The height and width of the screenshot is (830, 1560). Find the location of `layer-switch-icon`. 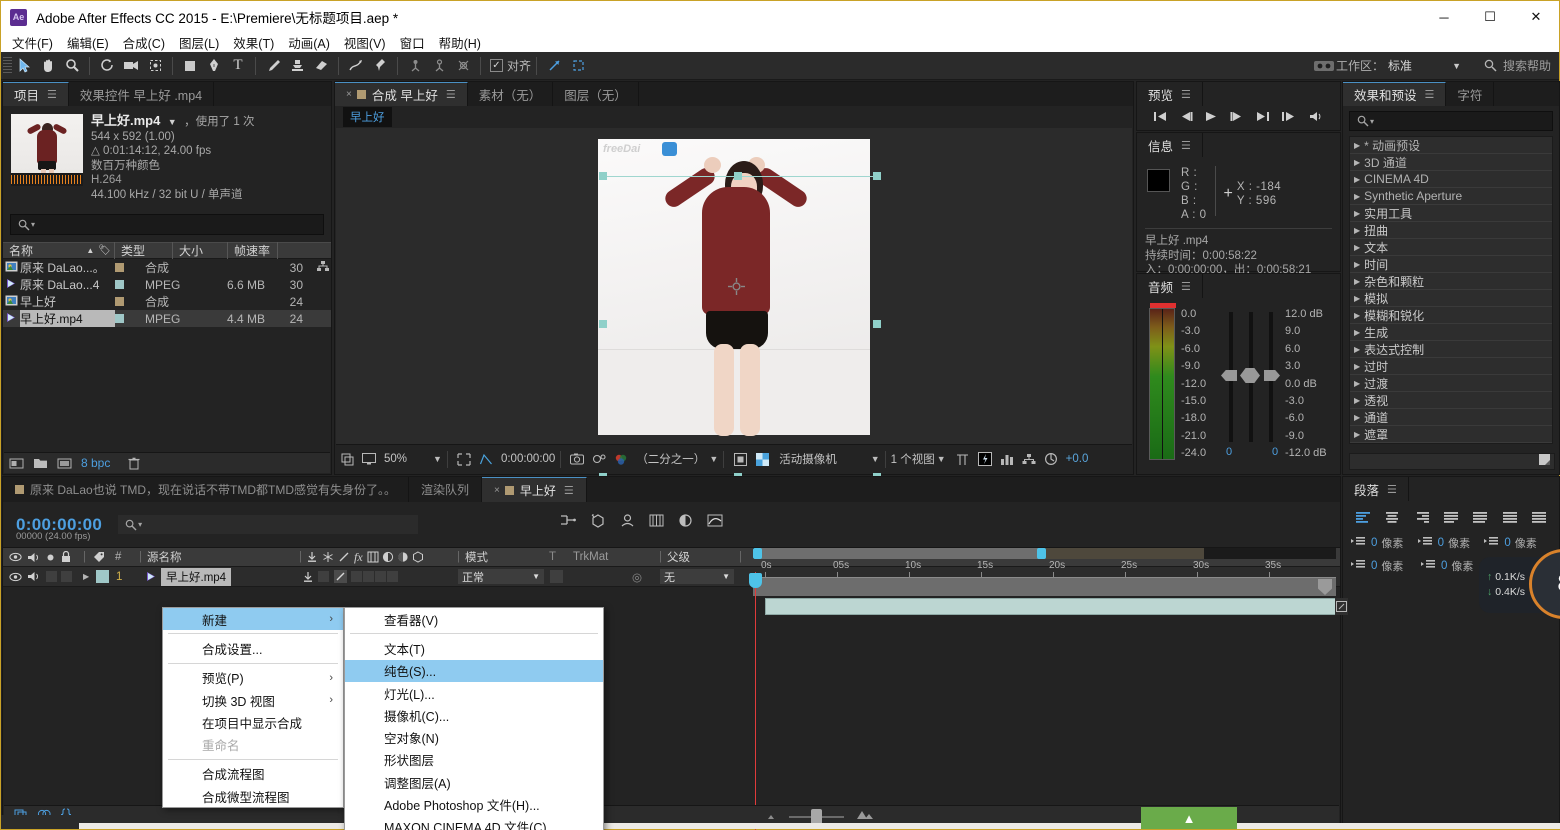

layer-switch-icon is located at coordinates (1341, 606).